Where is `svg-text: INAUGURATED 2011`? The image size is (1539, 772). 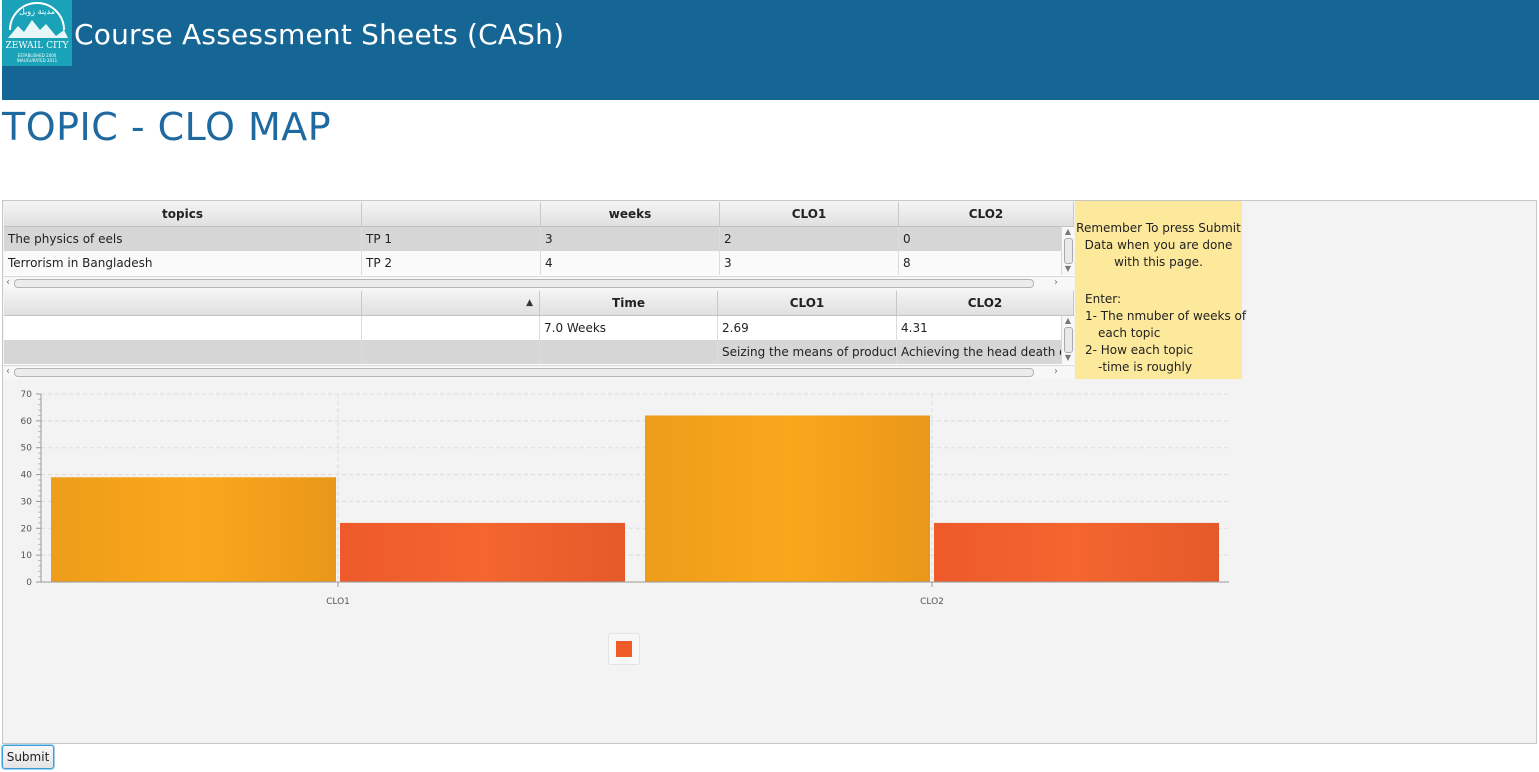
svg-text: INAUGURATED 2011 is located at coordinates (37, 60).